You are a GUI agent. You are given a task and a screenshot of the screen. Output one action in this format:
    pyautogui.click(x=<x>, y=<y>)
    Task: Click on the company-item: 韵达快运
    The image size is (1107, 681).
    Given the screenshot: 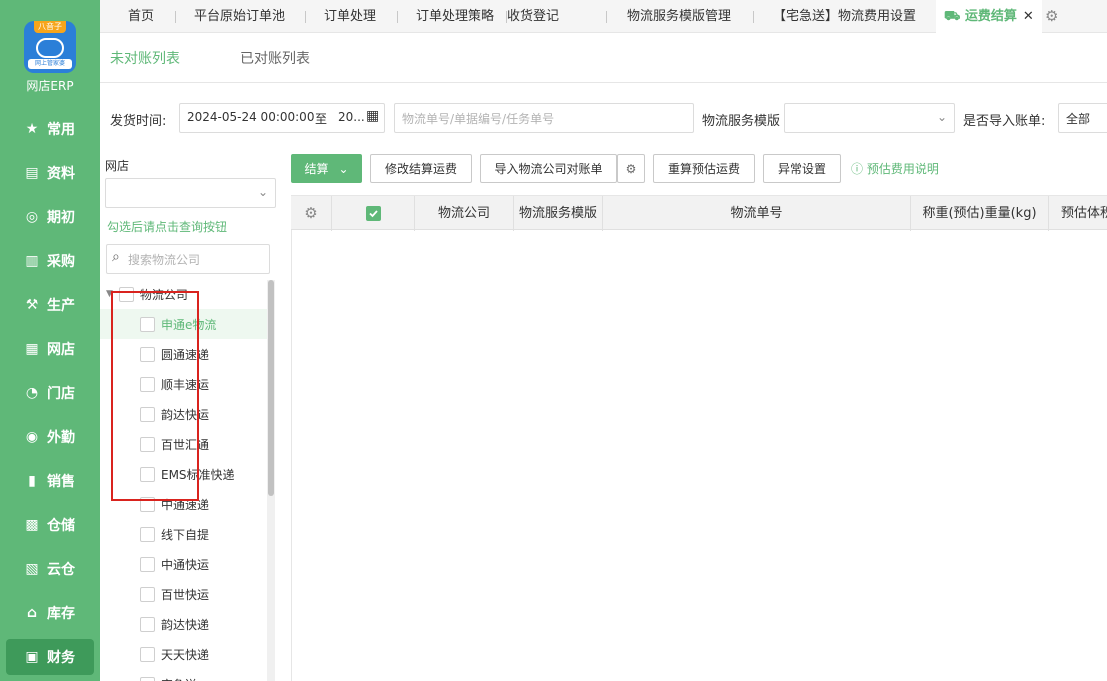 What is the action you would take?
    pyautogui.click(x=183, y=414)
    